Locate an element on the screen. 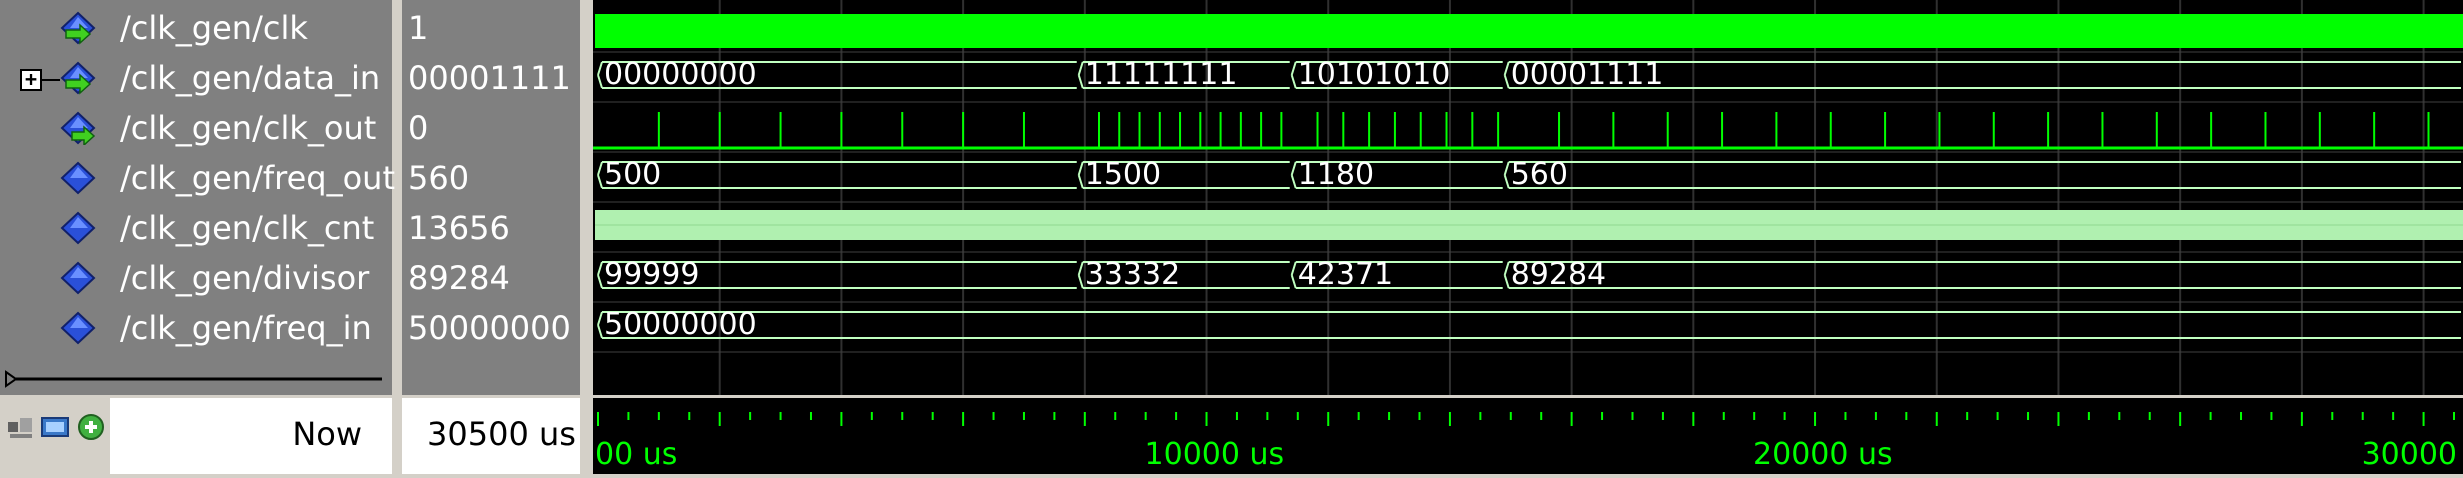 The height and width of the screenshot is (478, 2463). bus-value-label: 89284 is located at coordinates (1558, 274).